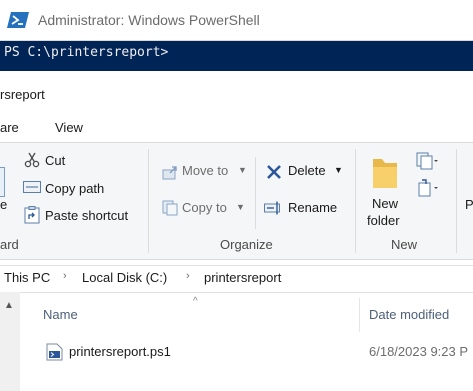 Image resolution: width=473 pixels, height=391 pixels. I want to click on move-to-icon, so click(169, 173).